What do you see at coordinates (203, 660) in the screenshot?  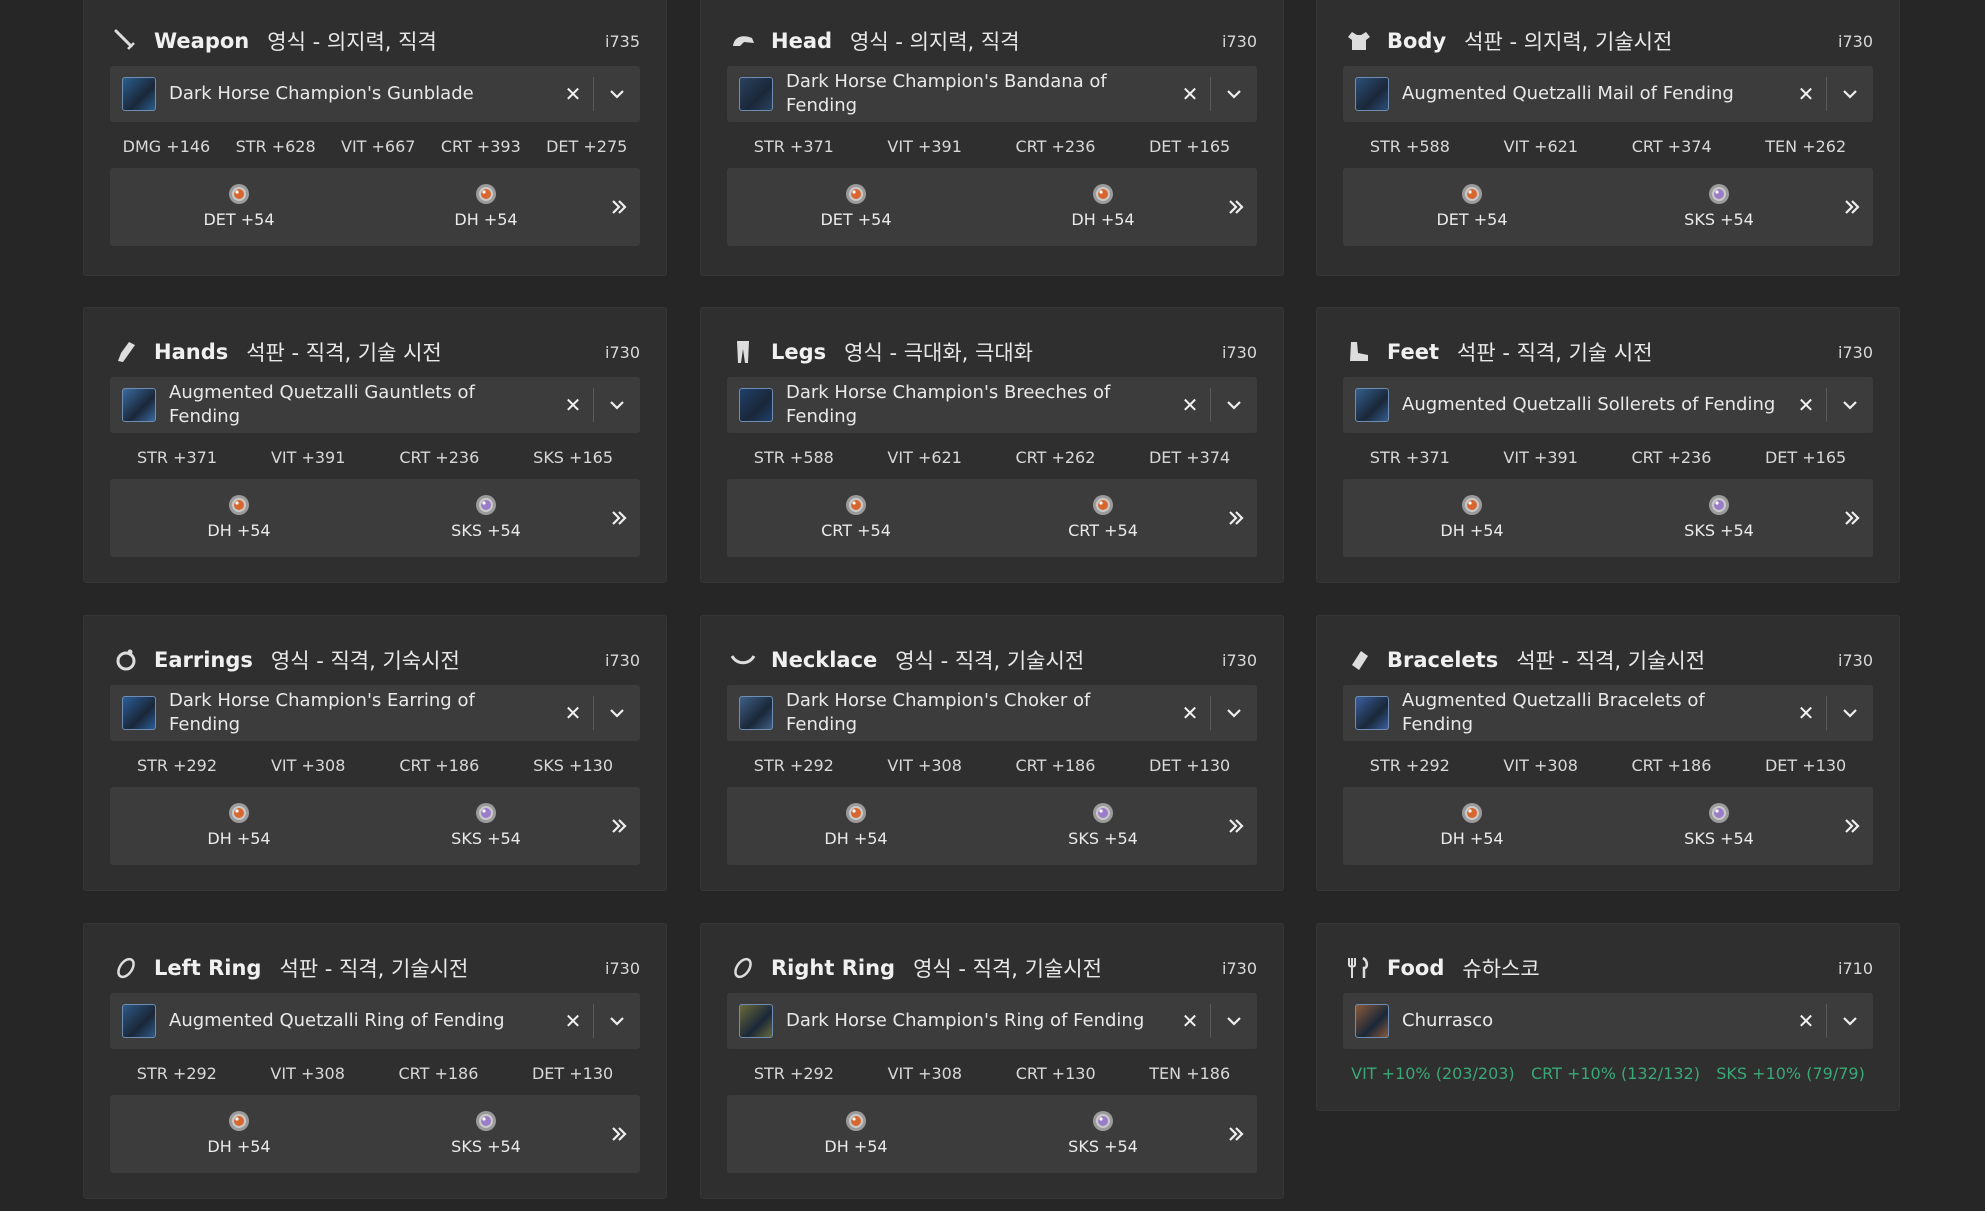 I see `slot-name: Earrings` at bounding box center [203, 660].